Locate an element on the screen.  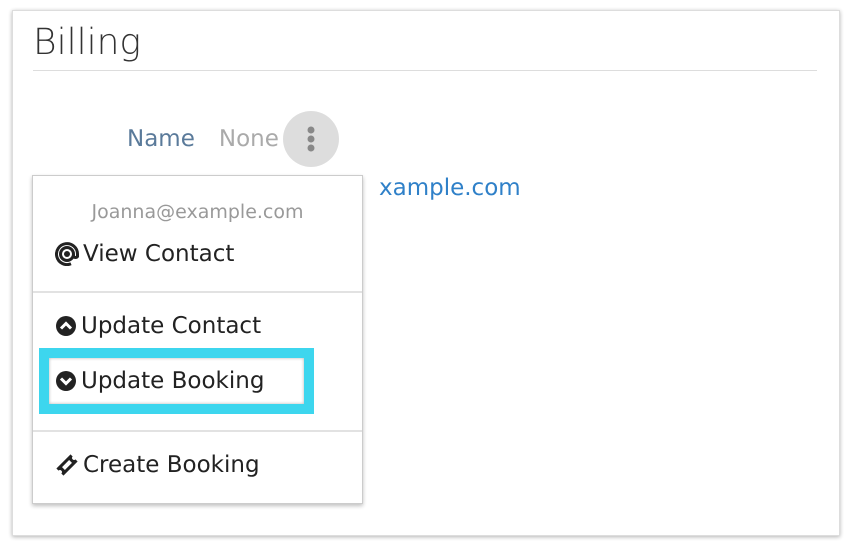
field-label: Name is located at coordinates (161, 139).